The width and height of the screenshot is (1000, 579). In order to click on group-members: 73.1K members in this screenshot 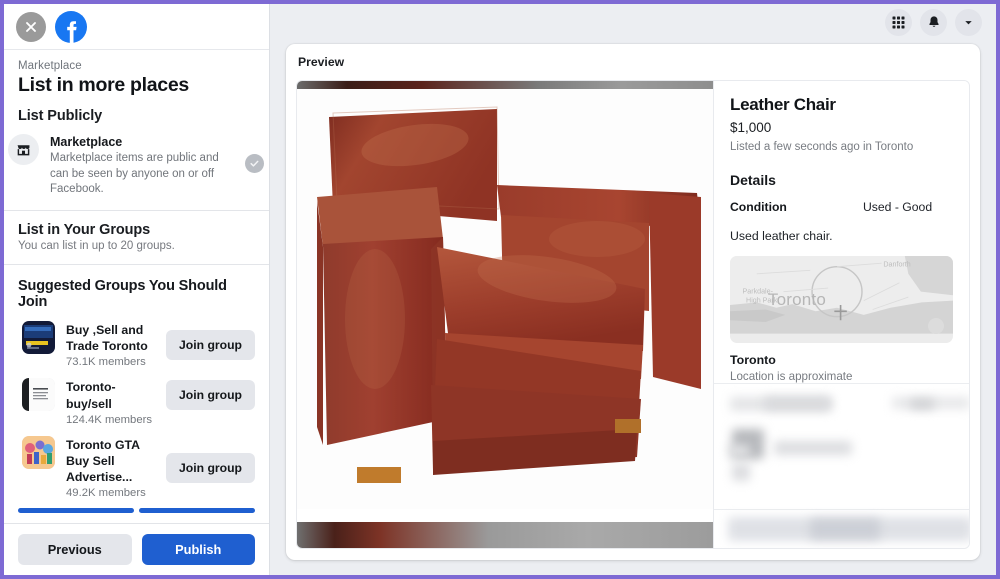, I will do `click(106, 362)`.